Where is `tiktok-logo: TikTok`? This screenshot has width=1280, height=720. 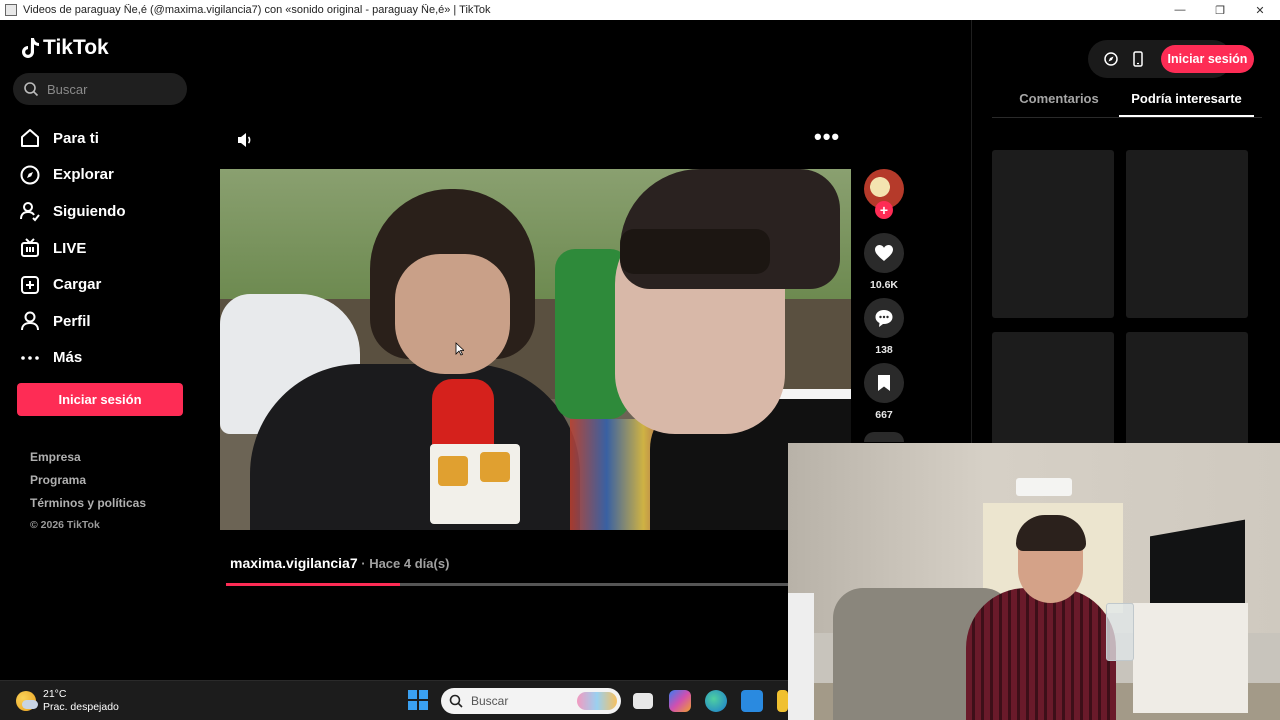
tiktok-logo: TikTok is located at coordinates (64, 48).